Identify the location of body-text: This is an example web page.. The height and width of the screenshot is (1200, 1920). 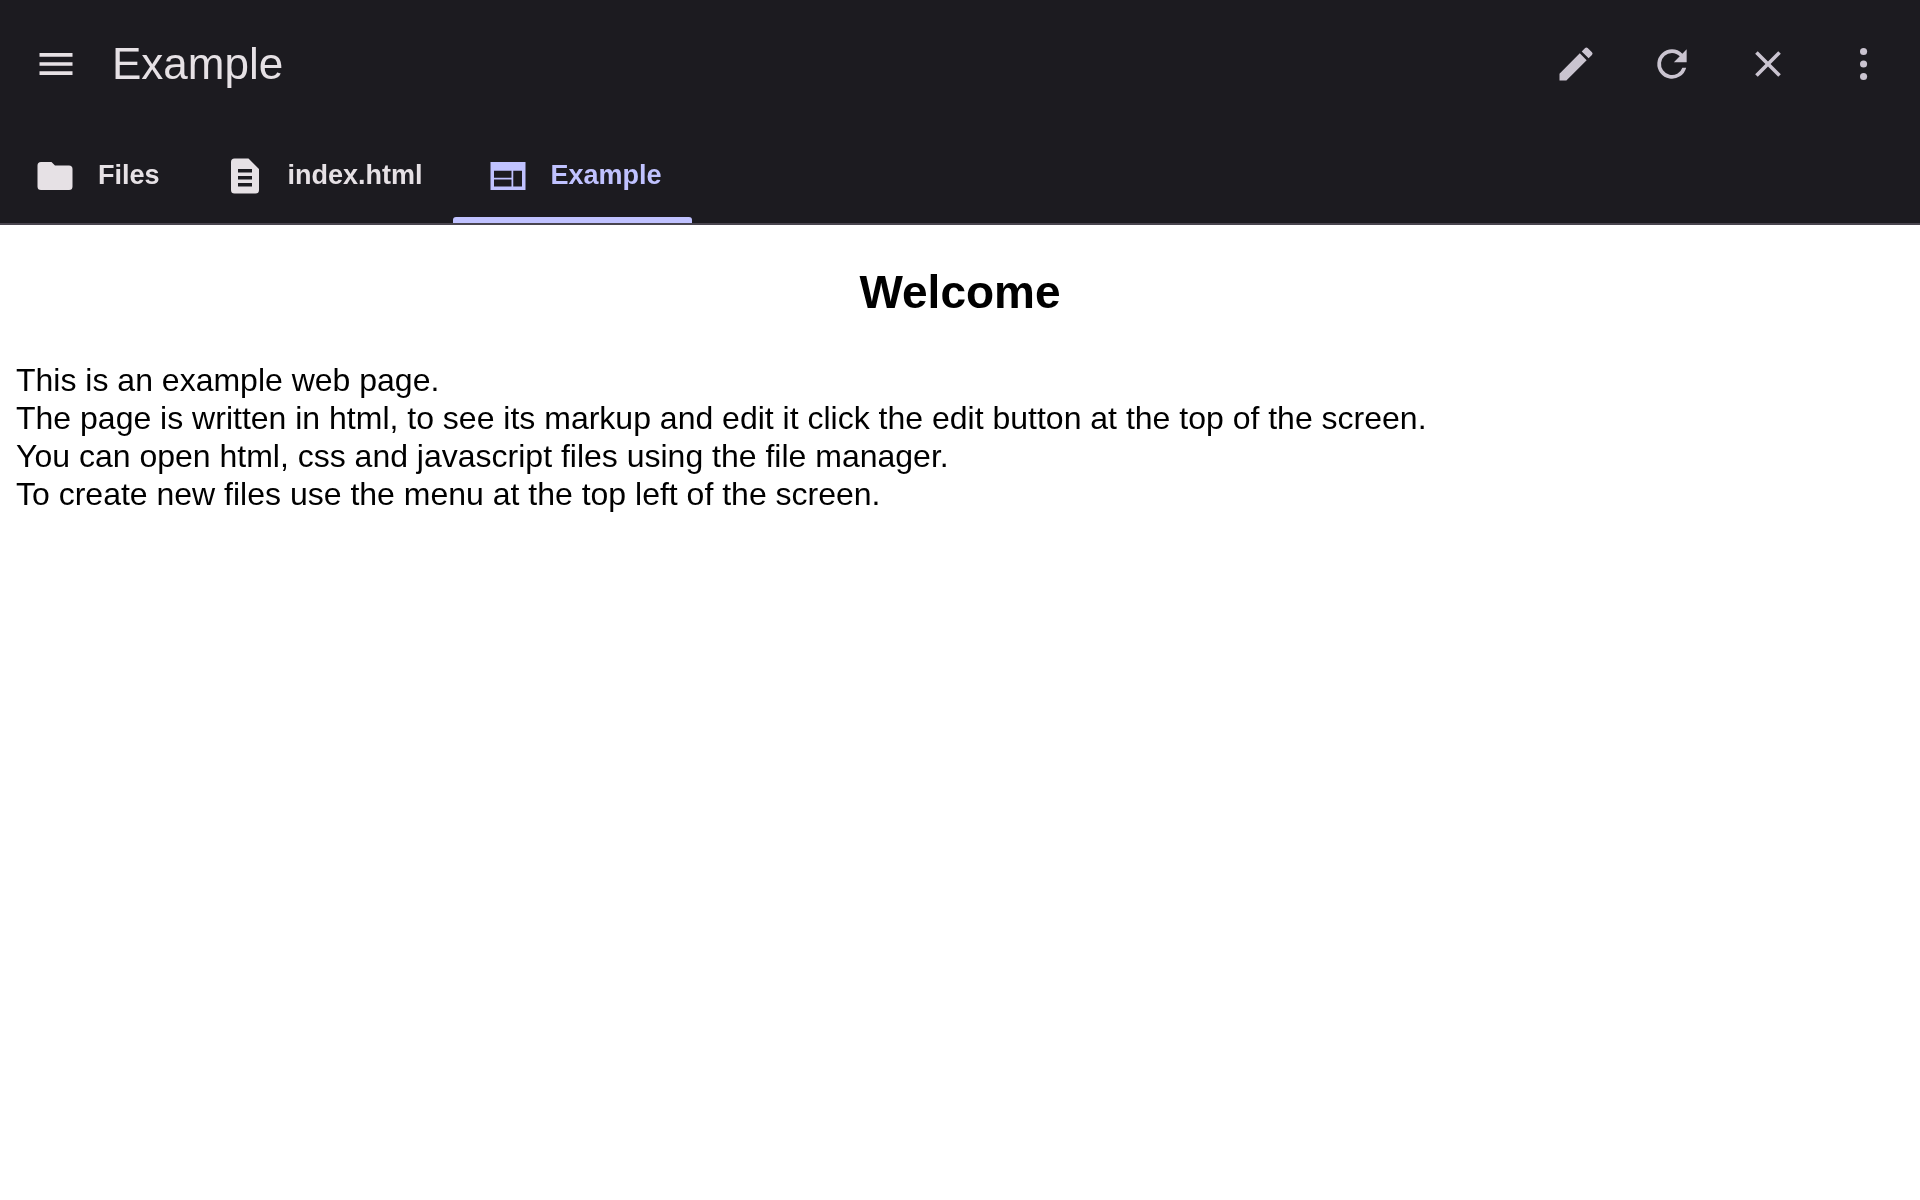
(228, 380).